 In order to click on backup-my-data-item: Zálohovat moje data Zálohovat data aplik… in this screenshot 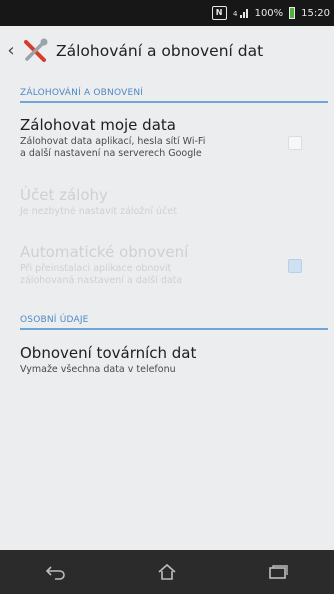, I will do `click(150, 138)`.